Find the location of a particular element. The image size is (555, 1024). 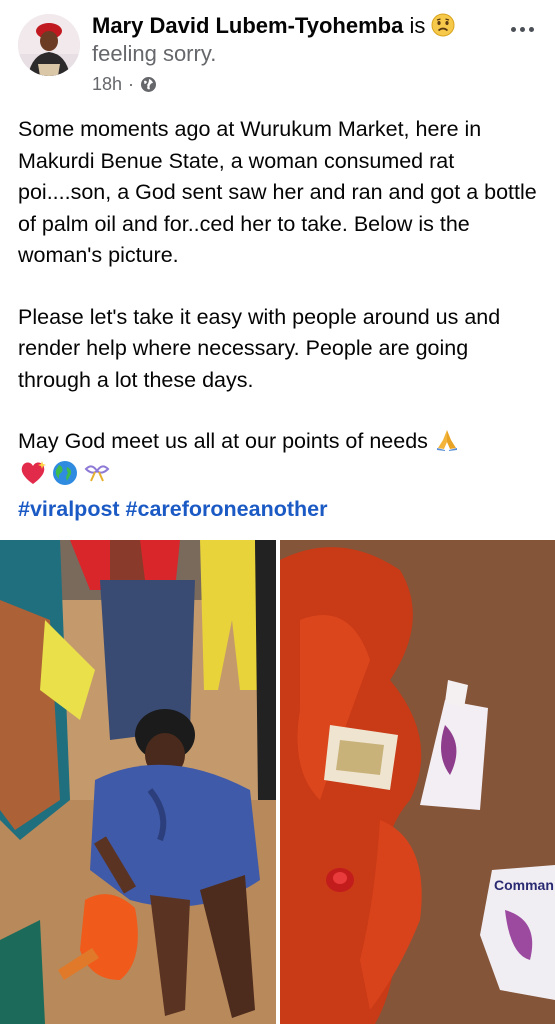

sparkling-heart-emoji-icon is located at coordinates (33, 478).